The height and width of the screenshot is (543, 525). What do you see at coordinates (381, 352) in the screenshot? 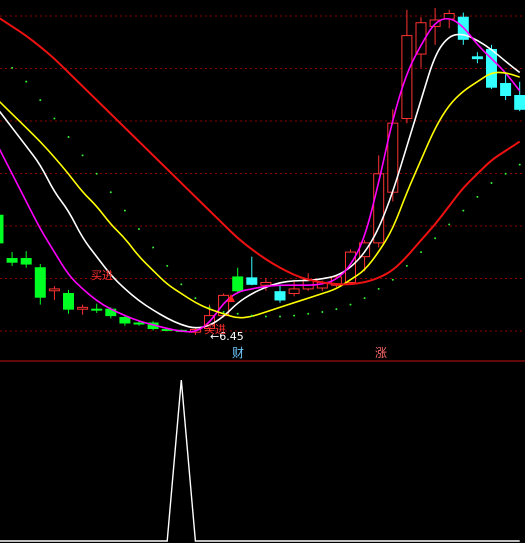
I see `separator-label-zhang: 涨` at bounding box center [381, 352].